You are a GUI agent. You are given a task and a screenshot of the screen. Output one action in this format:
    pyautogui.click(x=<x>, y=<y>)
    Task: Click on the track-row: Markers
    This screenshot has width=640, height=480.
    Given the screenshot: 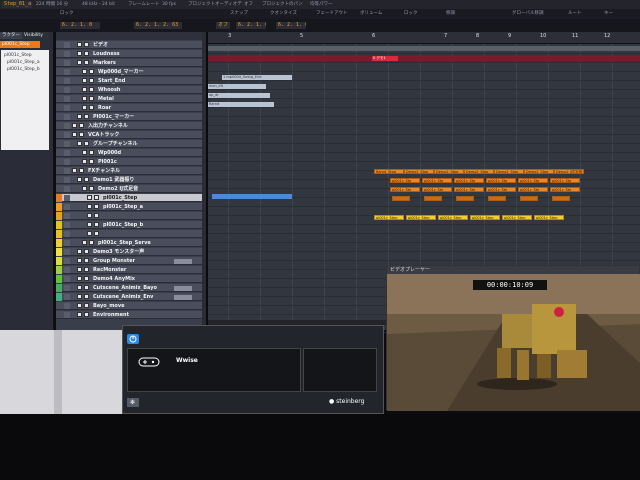 What is the action you would take?
    pyautogui.click(x=131, y=63)
    